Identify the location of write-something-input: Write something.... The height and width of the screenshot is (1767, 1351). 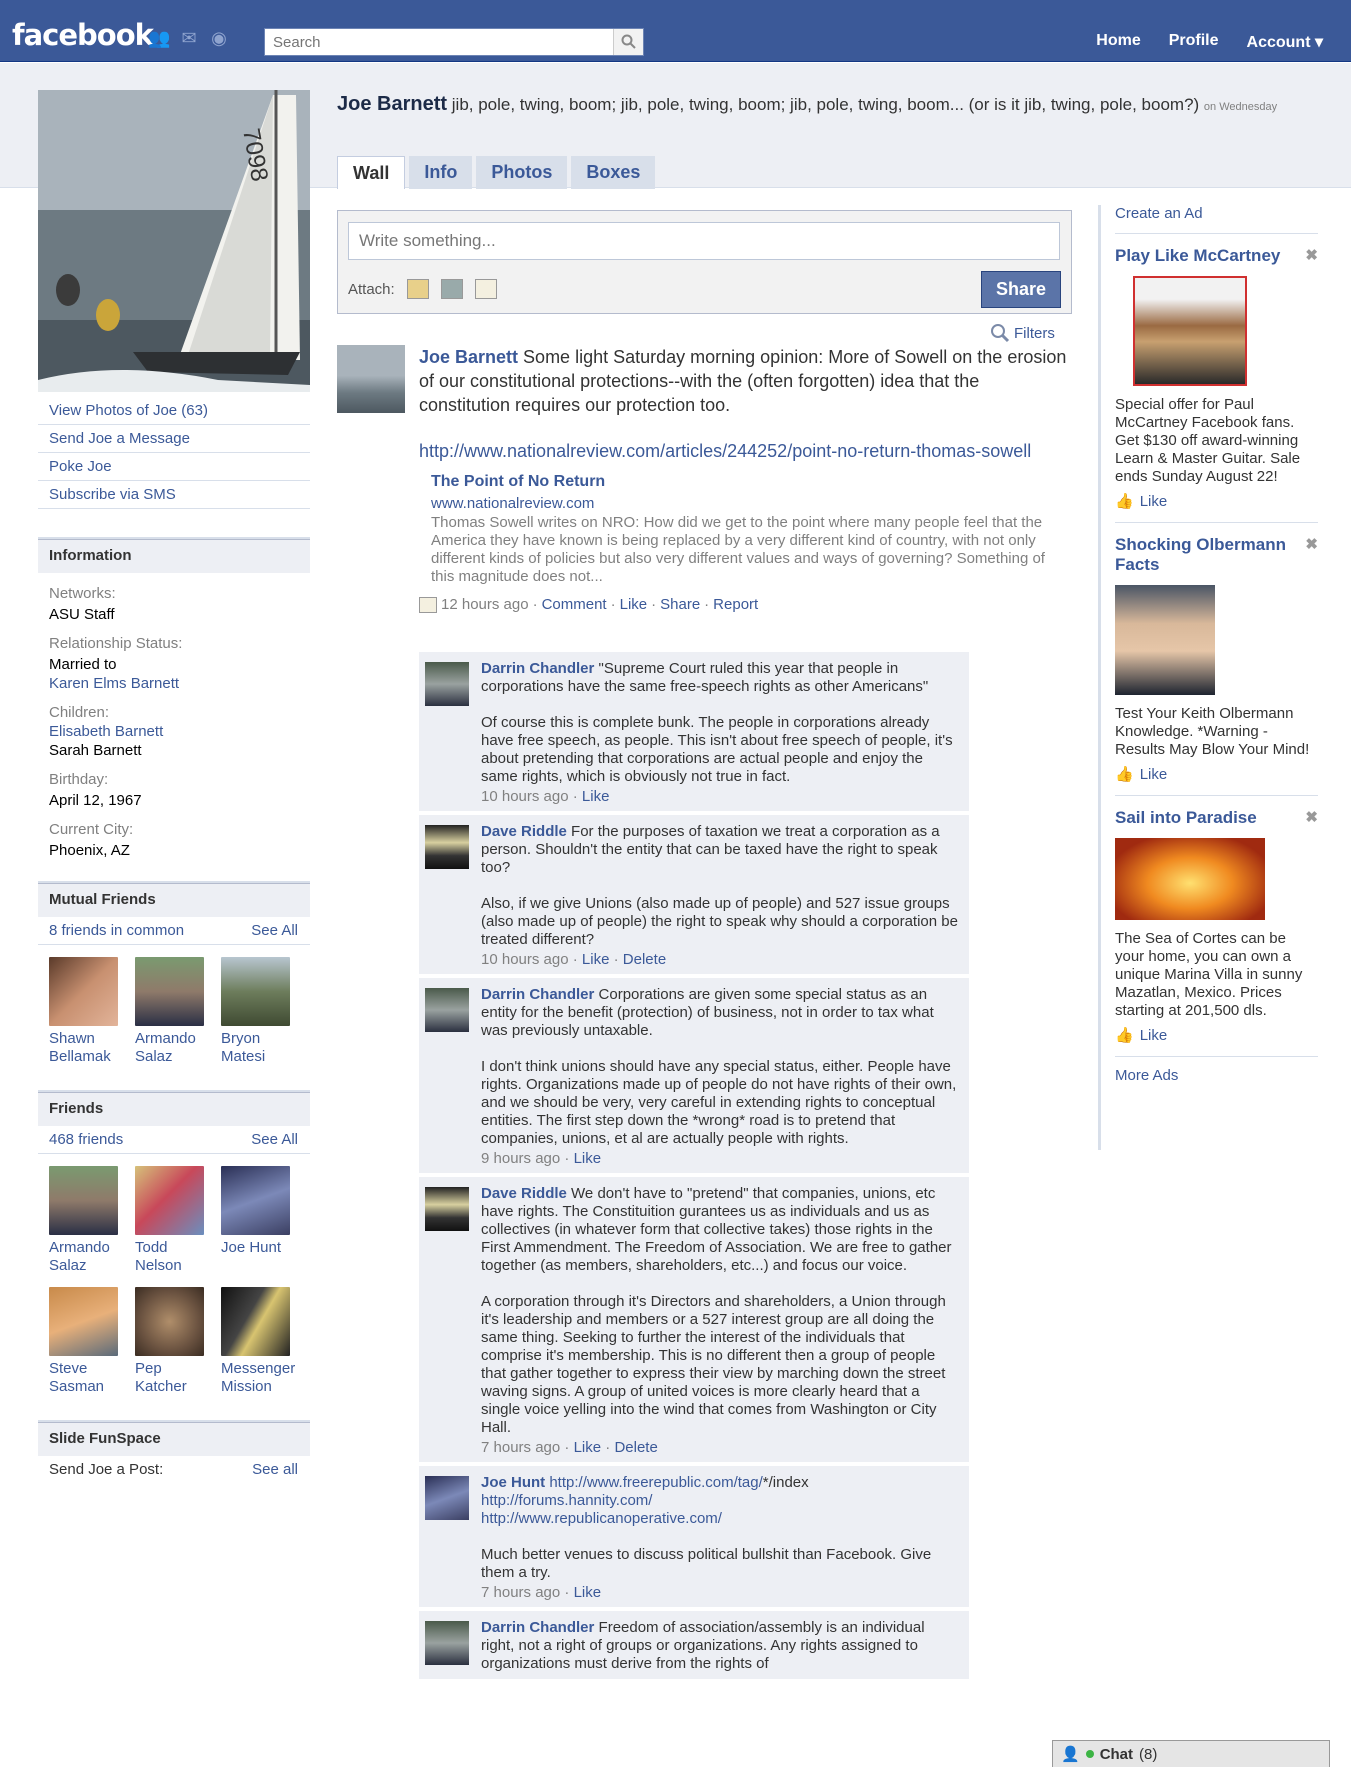
(704, 241).